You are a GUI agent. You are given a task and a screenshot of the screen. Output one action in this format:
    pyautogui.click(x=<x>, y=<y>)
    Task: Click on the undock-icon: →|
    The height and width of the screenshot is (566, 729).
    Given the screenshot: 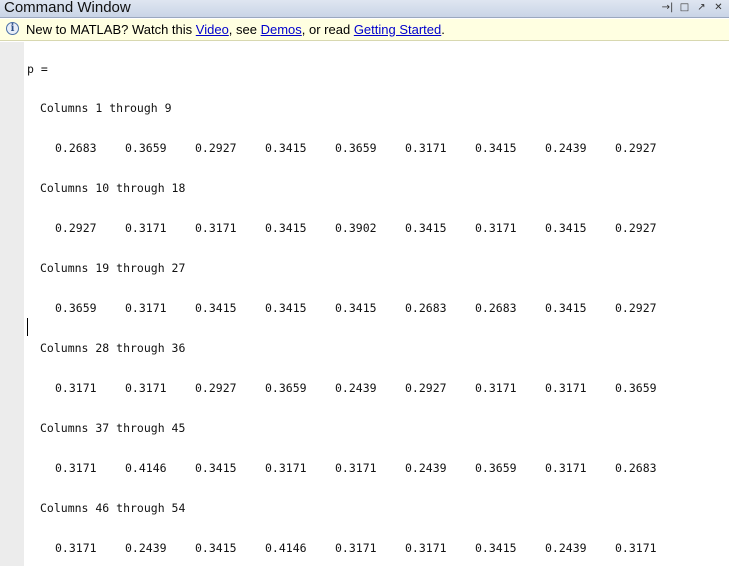 What is the action you would take?
    pyautogui.click(x=667, y=8)
    